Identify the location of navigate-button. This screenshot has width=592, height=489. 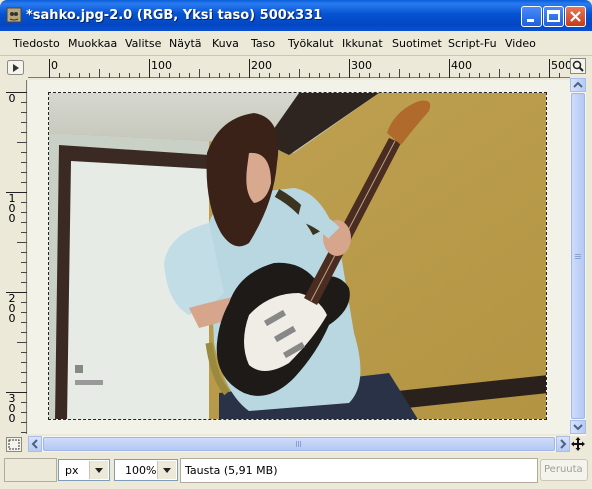
(578, 444).